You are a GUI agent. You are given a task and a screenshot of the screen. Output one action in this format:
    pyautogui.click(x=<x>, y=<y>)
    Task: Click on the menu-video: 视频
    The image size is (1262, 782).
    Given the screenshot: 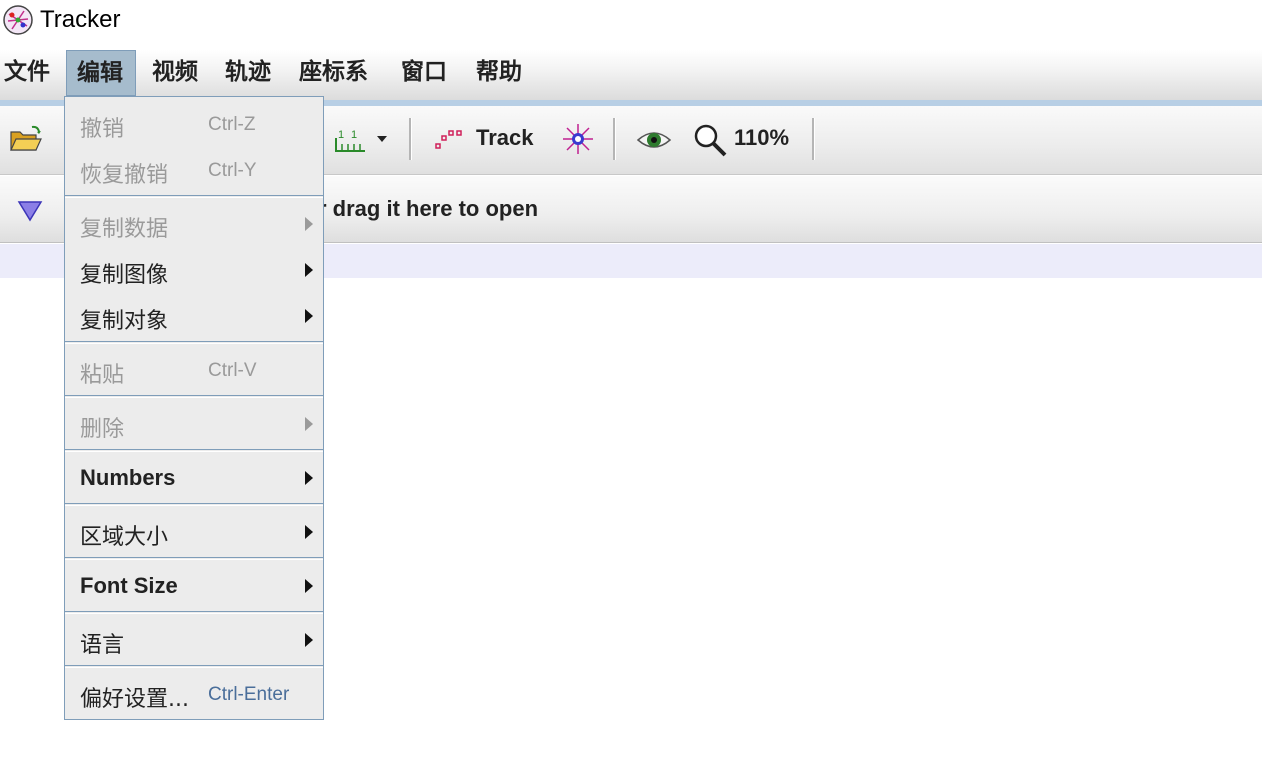 What is the action you would take?
    pyautogui.click(x=177, y=73)
    